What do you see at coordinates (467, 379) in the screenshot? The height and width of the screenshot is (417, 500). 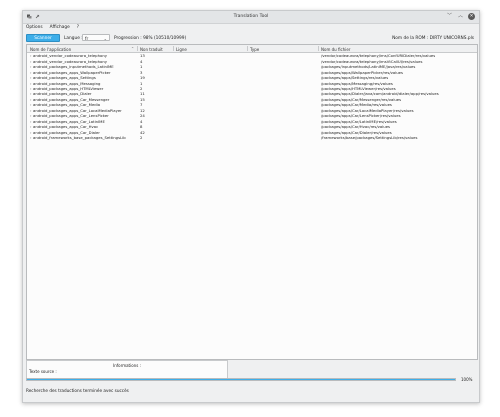 I see `progress-percent: 100%` at bounding box center [467, 379].